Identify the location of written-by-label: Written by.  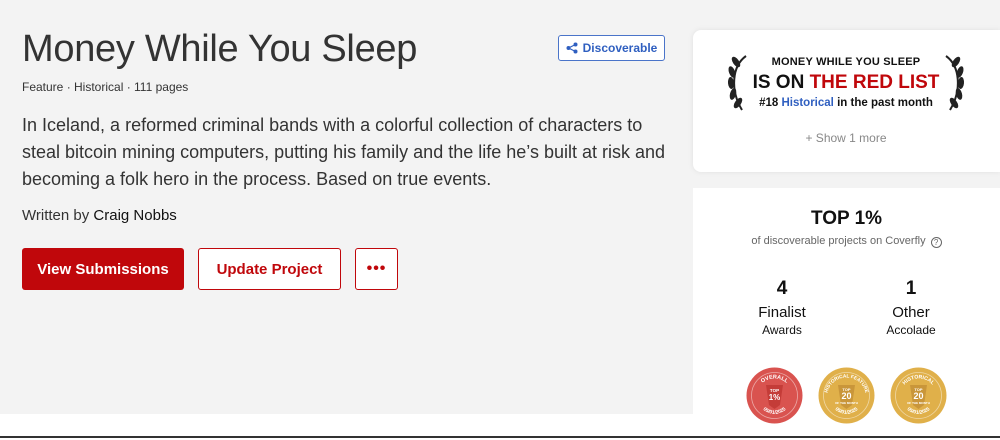
(56, 215).